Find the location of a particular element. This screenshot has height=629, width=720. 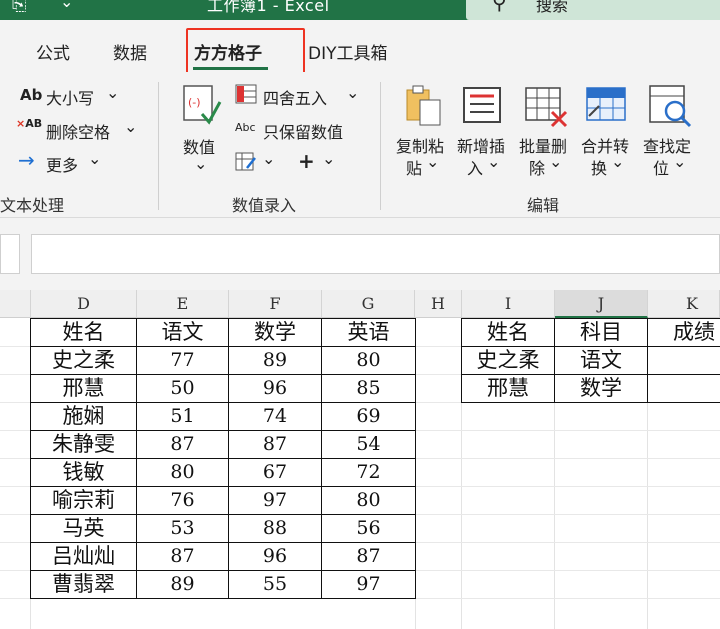

table-cell: 53 is located at coordinates (182, 528).